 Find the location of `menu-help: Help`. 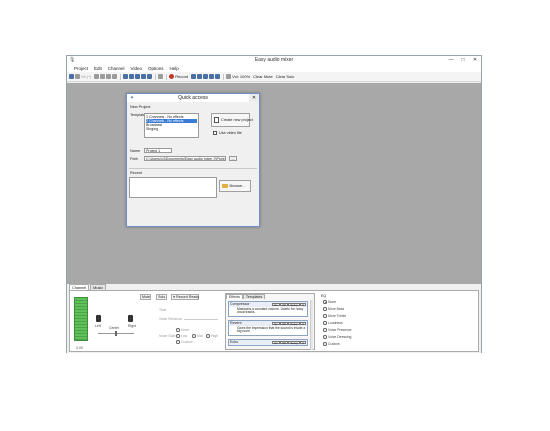

menu-help: Help is located at coordinates (174, 68).